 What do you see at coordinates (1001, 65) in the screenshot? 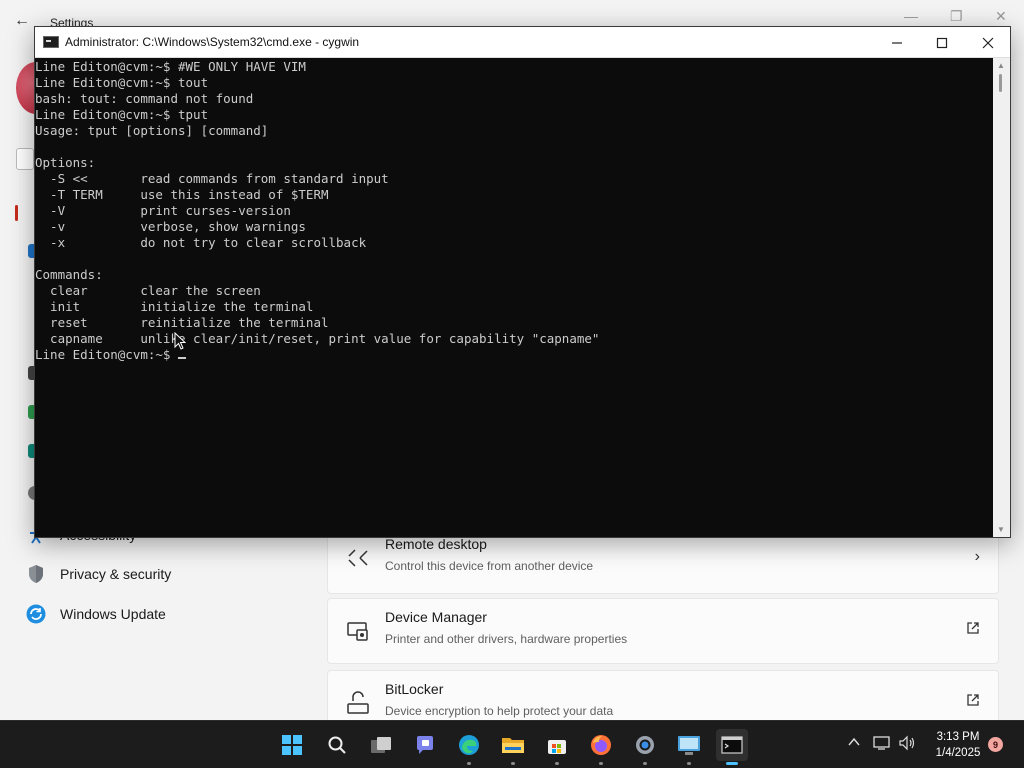
I see `scroll-up-arrow-icon: ▲` at bounding box center [1001, 65].